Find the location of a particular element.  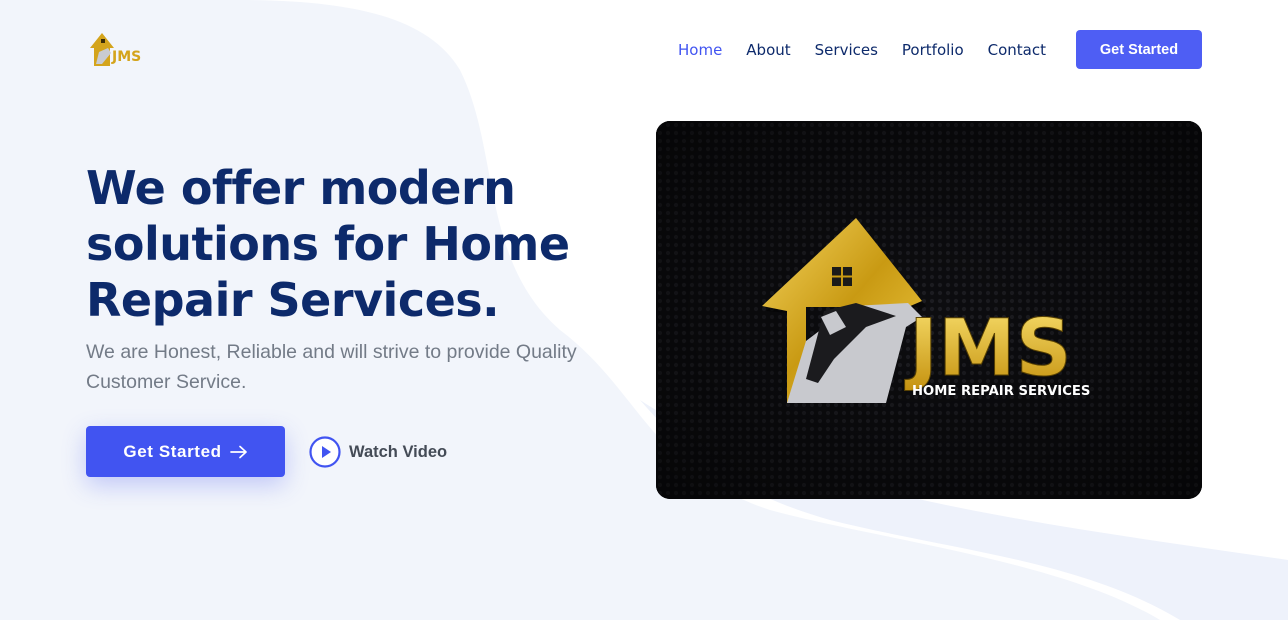

watch-video-label: Watch Video is located at coordinates (398, 451).